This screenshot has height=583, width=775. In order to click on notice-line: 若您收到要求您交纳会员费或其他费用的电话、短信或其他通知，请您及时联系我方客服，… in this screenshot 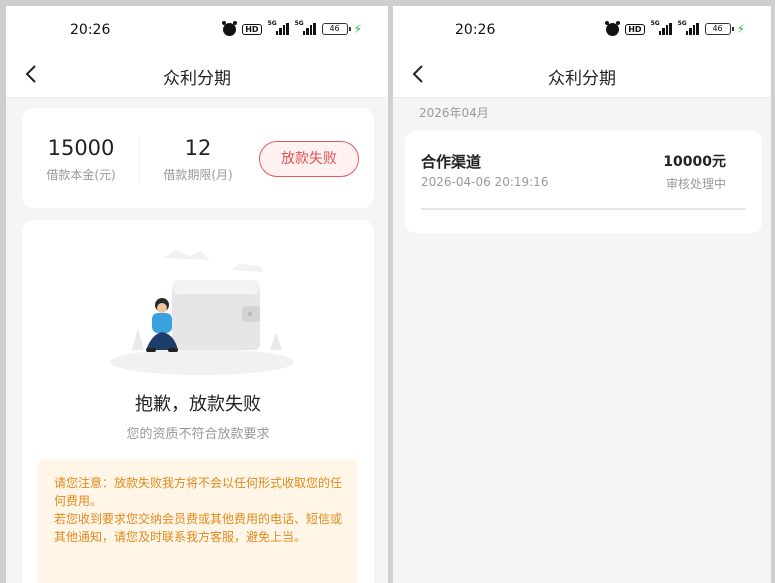, I will do `click(198, 528)`.